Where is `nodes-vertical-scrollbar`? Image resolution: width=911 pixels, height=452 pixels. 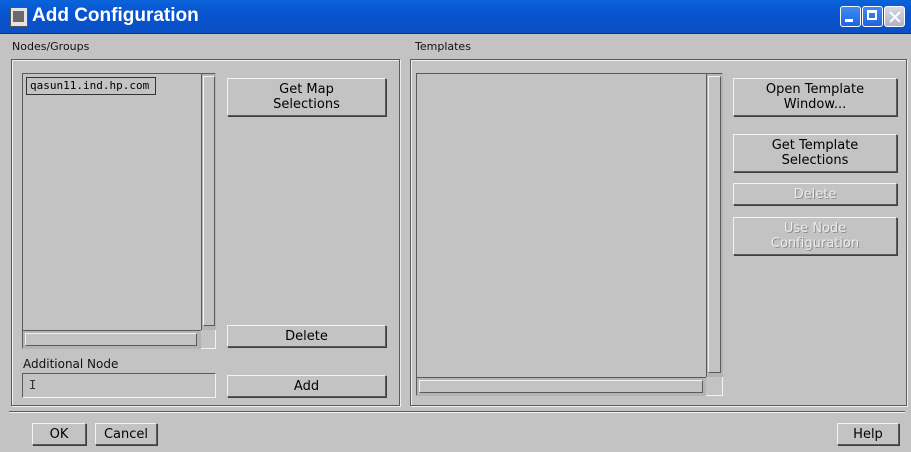 nodes-vertical-scrollbar is located at coordinates (208, 202).